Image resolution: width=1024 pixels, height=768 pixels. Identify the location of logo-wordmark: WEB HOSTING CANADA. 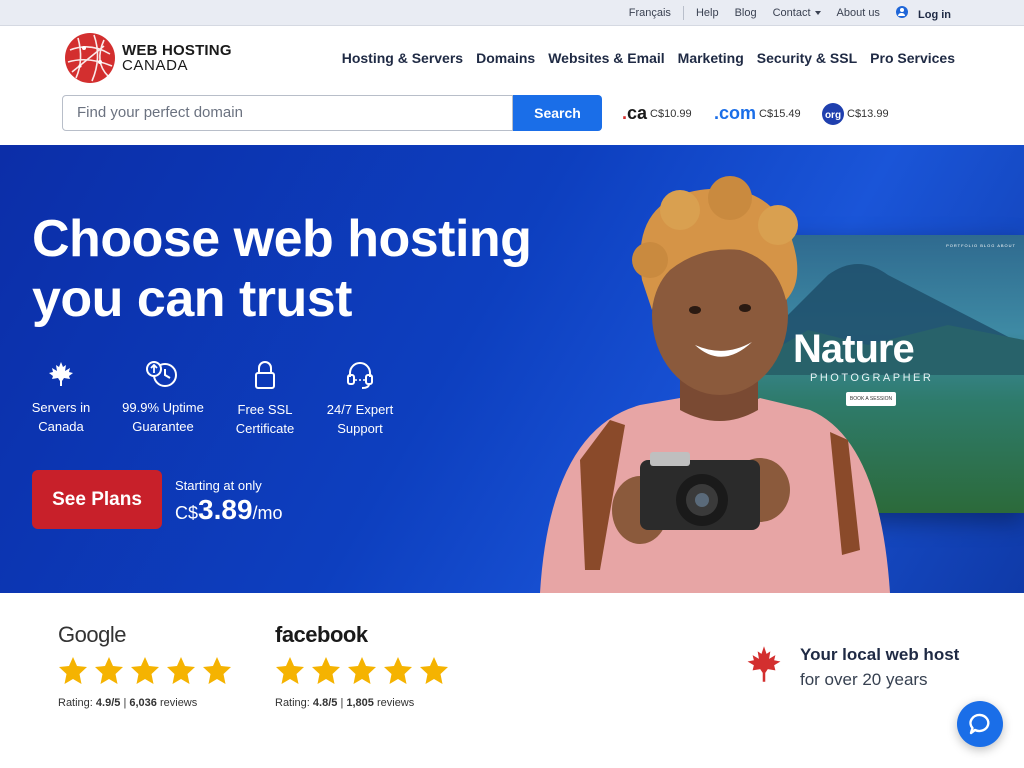
(177, 58).